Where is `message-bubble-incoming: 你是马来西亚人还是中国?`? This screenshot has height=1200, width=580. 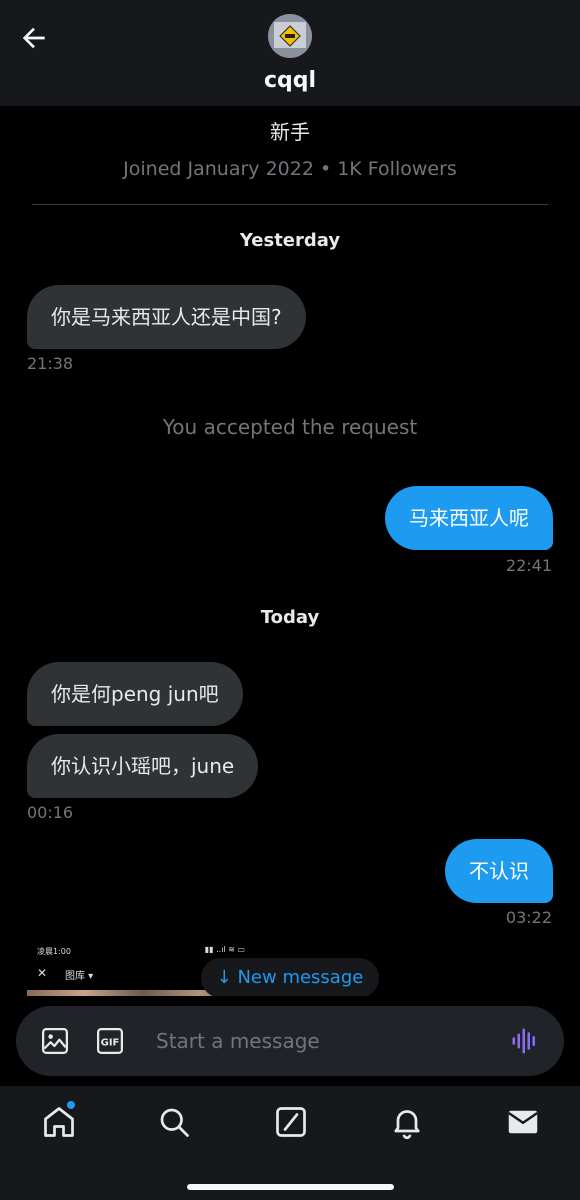 message-bubble-incoming: 你是马来西亚人还是中国? is located at coordinates (166, 317).